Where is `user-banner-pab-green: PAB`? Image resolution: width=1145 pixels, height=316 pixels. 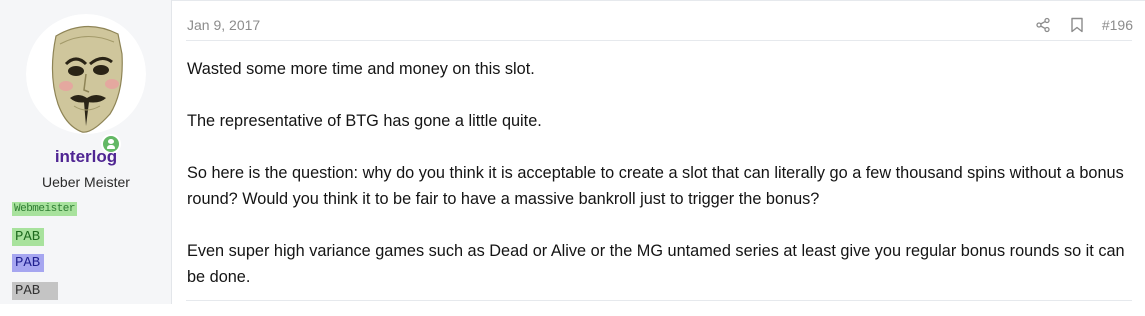
user-banner-pab-green: PAB is located at coordinates (28, 237).